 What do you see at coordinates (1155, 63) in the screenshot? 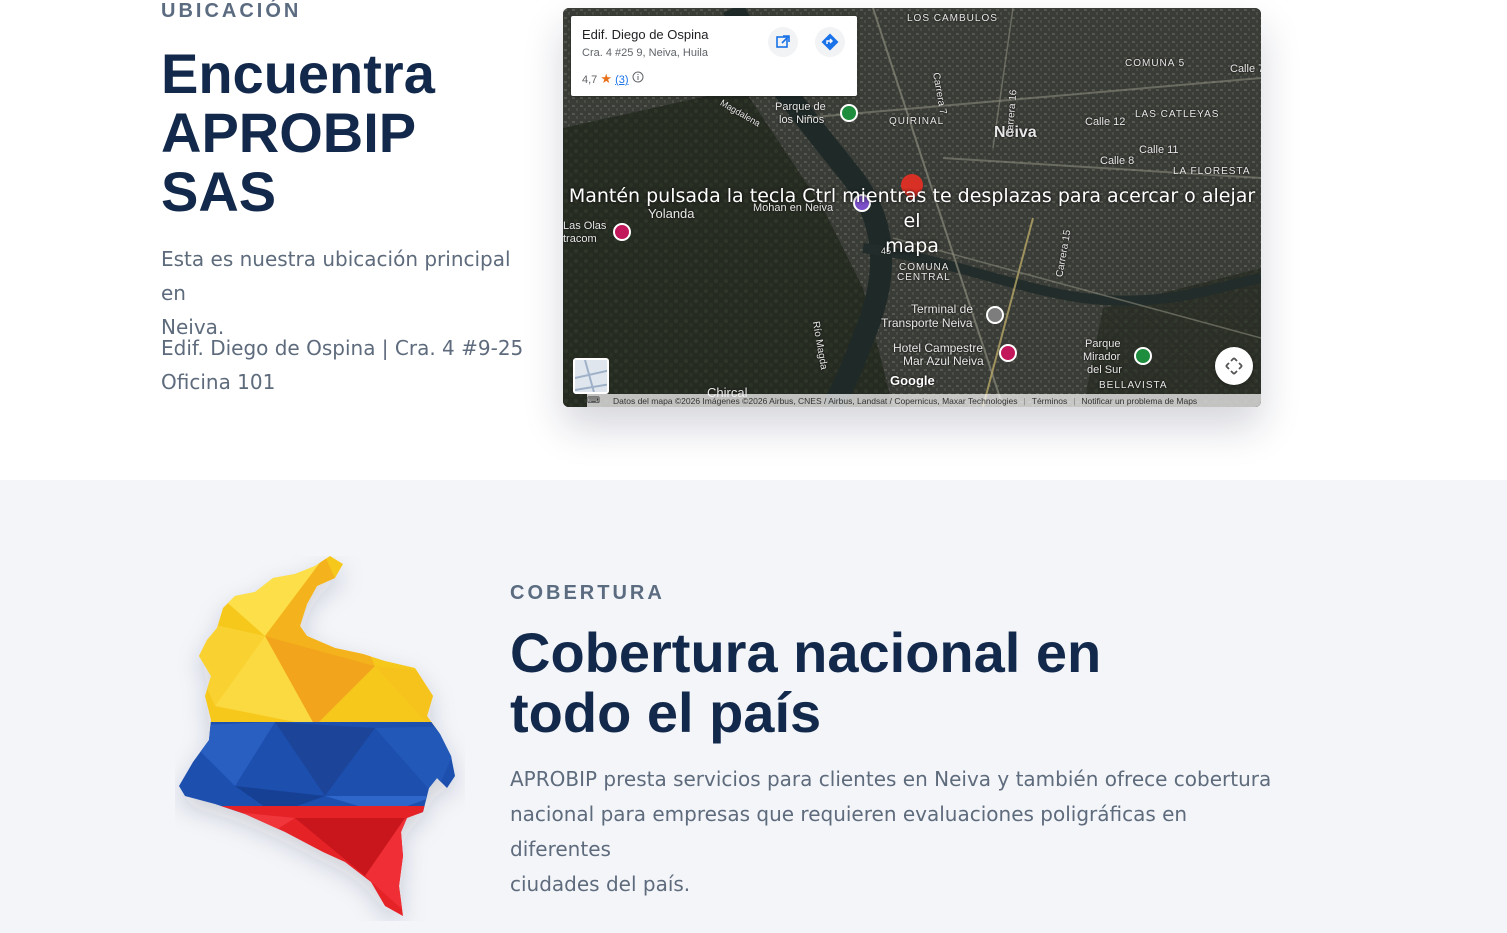
I see `map-label: COMUNA 5` at bounding box center [1155, 63].